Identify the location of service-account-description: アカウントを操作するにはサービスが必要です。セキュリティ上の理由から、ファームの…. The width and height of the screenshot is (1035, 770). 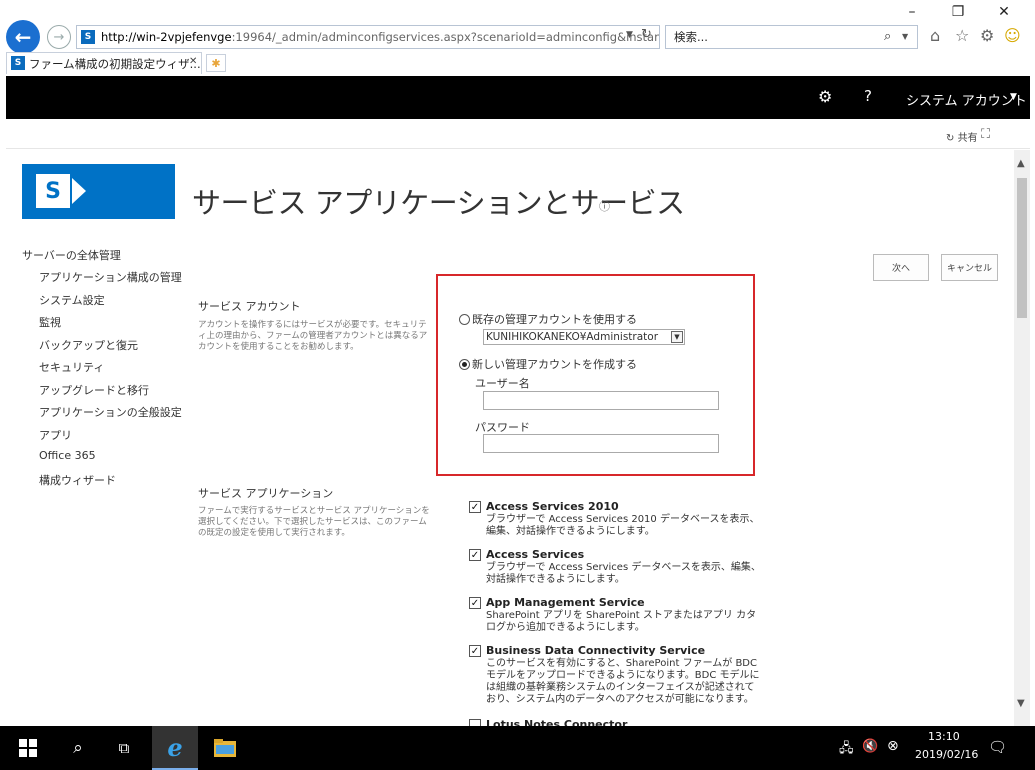
(313, 336).